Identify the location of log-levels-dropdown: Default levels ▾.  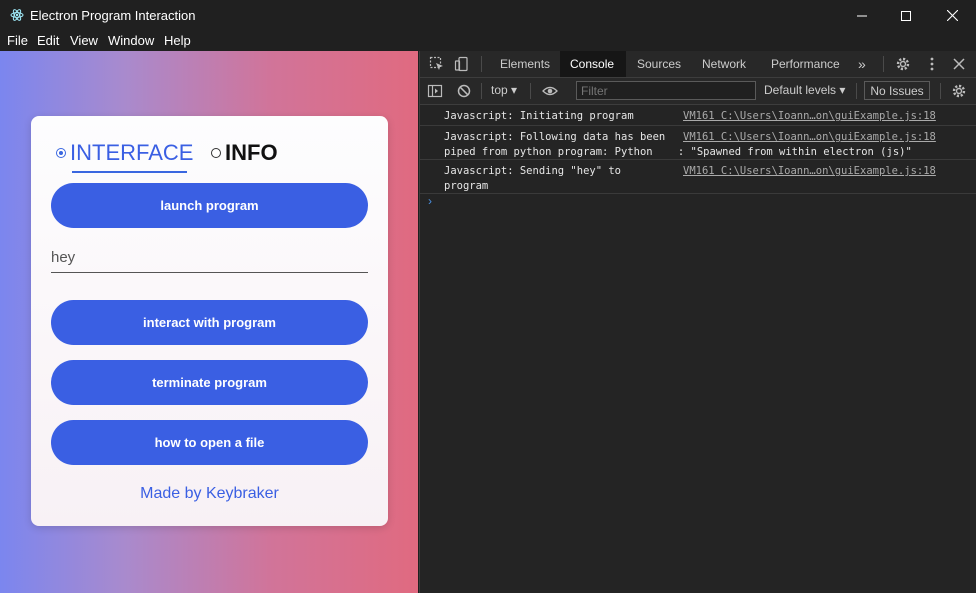
(804, 90).